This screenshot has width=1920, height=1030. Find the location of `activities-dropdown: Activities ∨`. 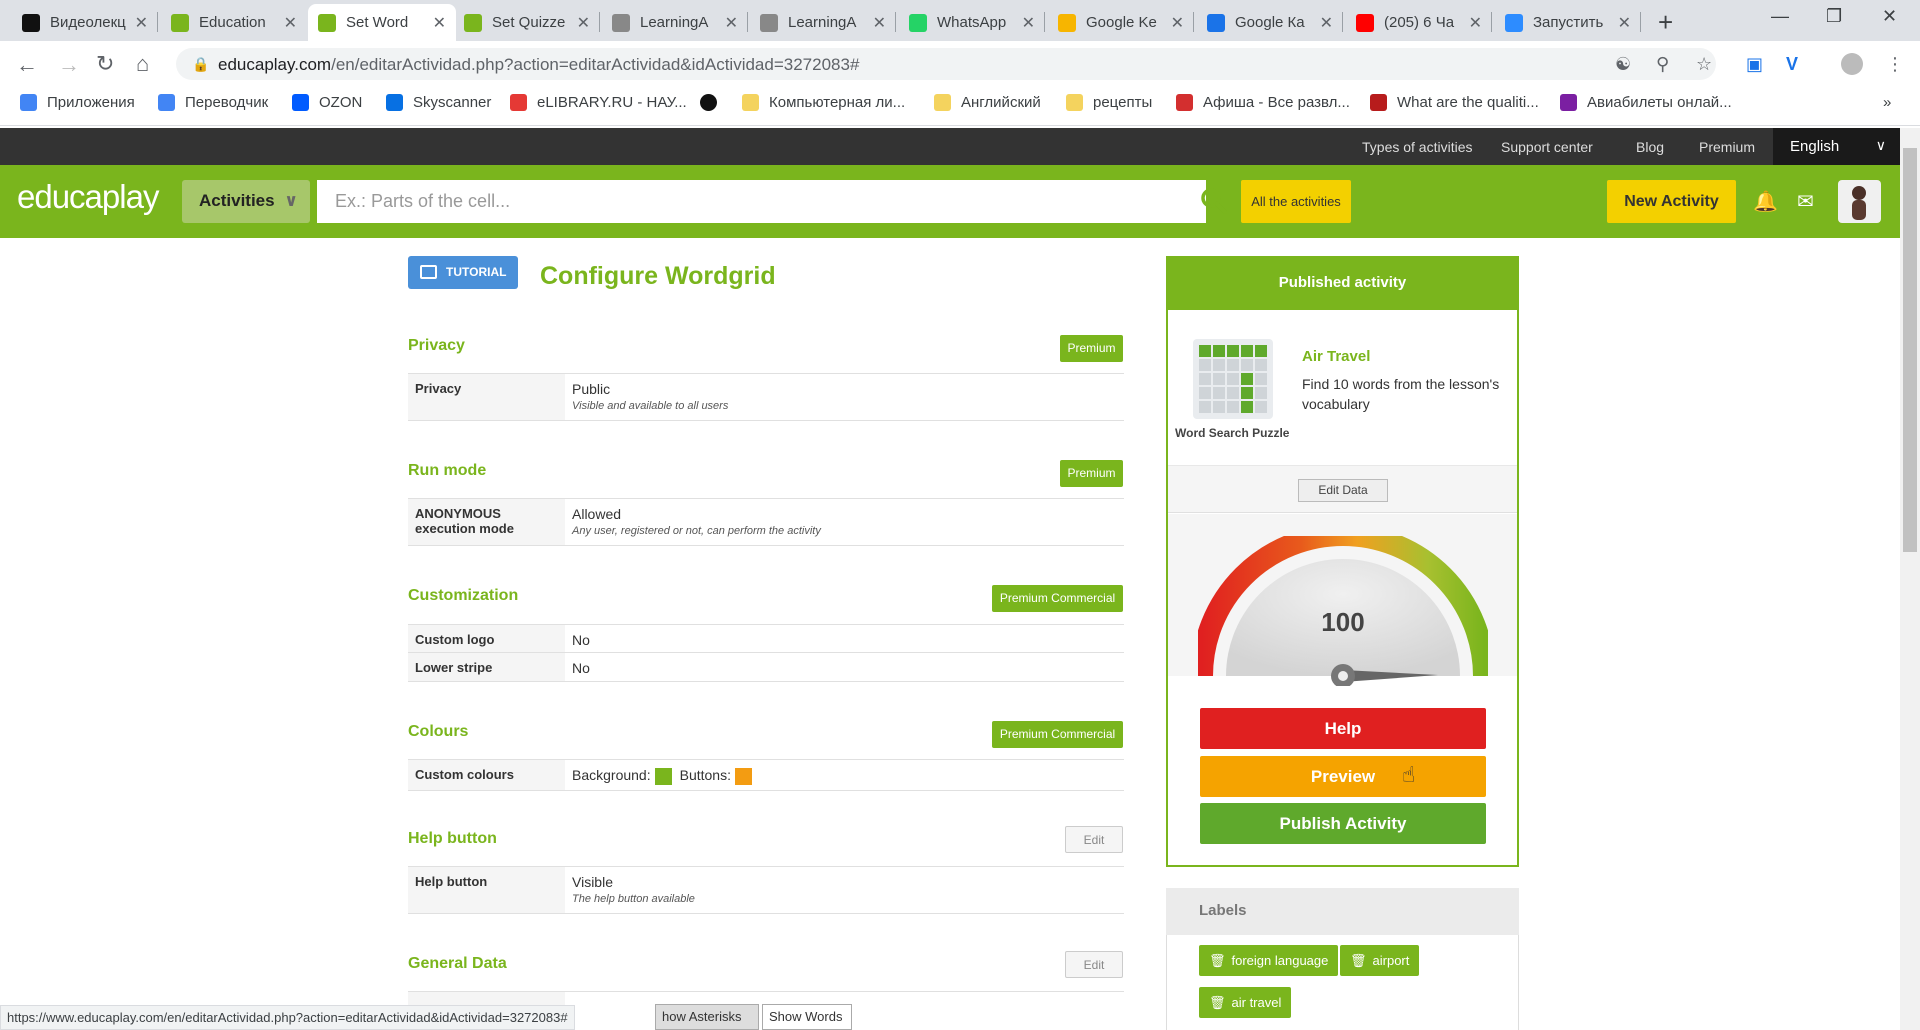

activities-dropdown: Activities ∨ is located at coordinates (246, 201).